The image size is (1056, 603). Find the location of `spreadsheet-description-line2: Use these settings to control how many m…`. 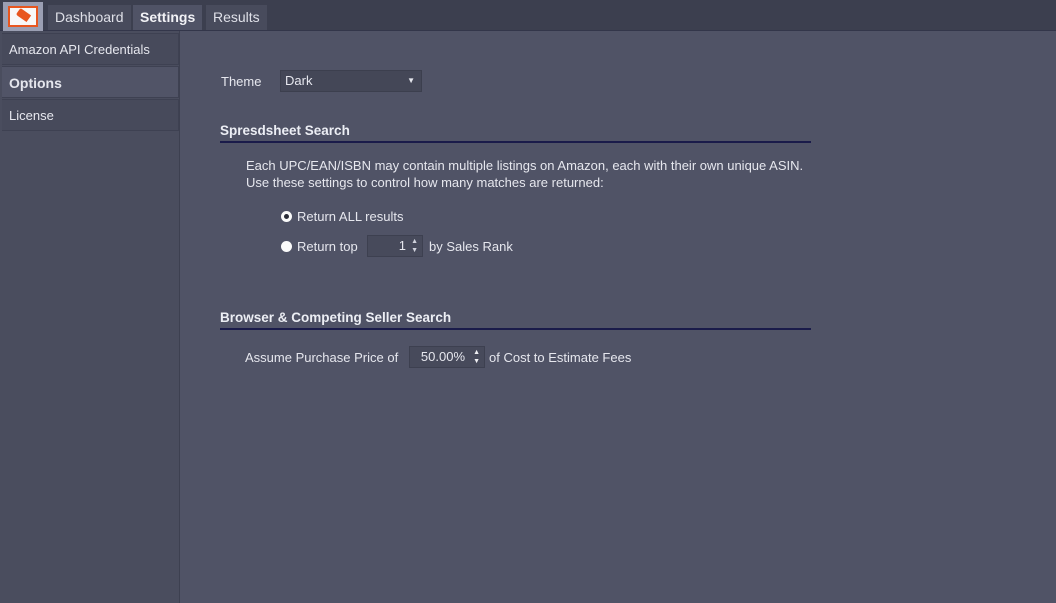

spreadsheet-description-line2: Use these settings to control how many m… is located at coordinates (425, 182).